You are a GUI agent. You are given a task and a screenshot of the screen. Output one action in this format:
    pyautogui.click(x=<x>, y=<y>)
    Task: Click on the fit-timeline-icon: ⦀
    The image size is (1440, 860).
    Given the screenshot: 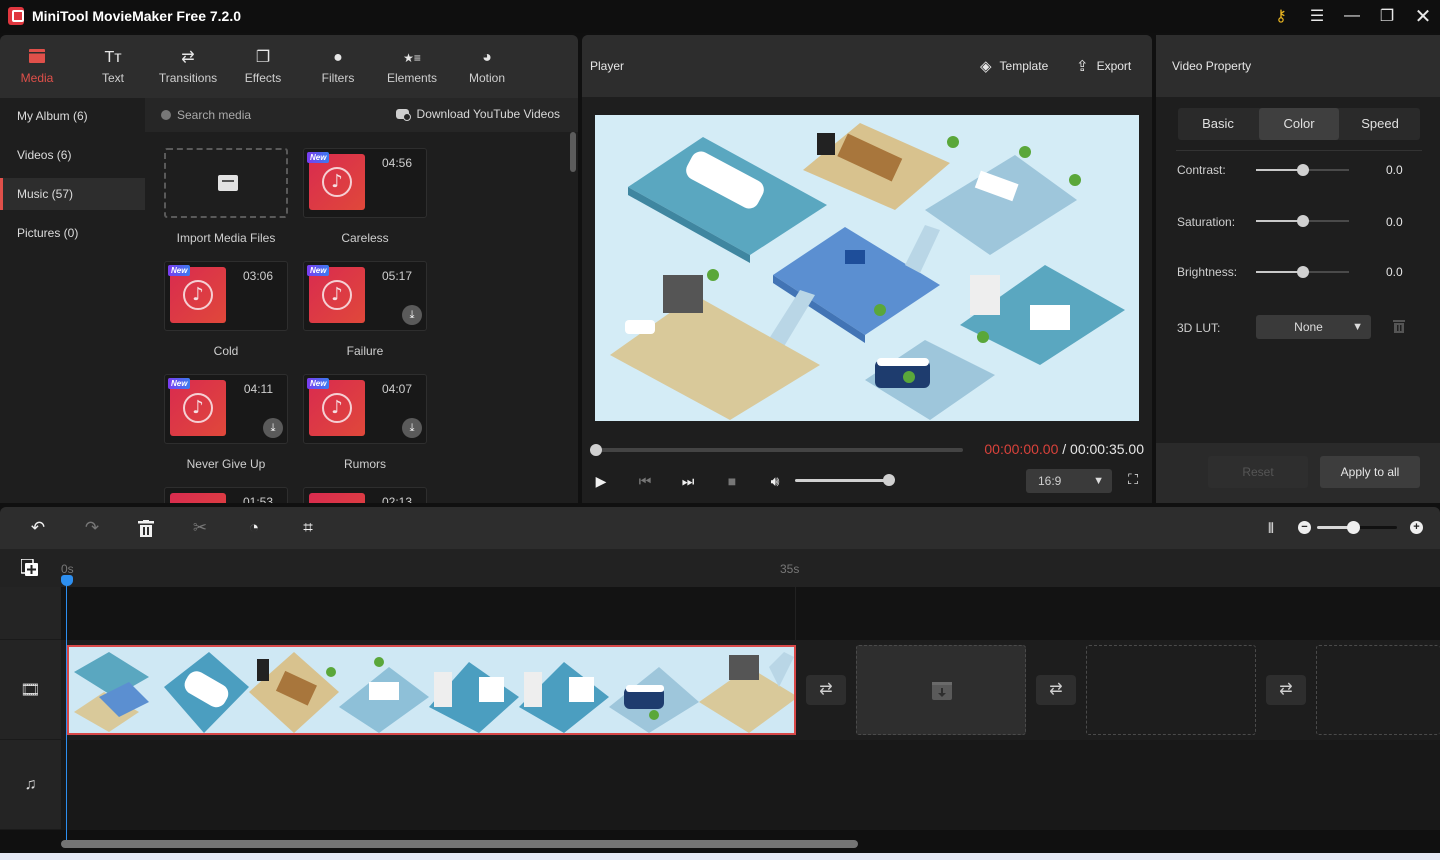 What is the action you would take?
    pyautogui.click(x=1271, y=528)
    